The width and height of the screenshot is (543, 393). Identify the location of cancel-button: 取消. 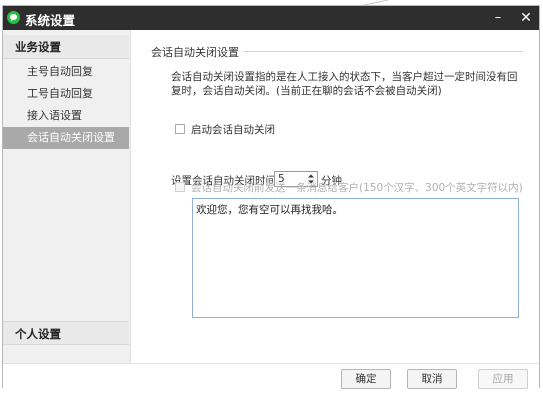
(432, 379).